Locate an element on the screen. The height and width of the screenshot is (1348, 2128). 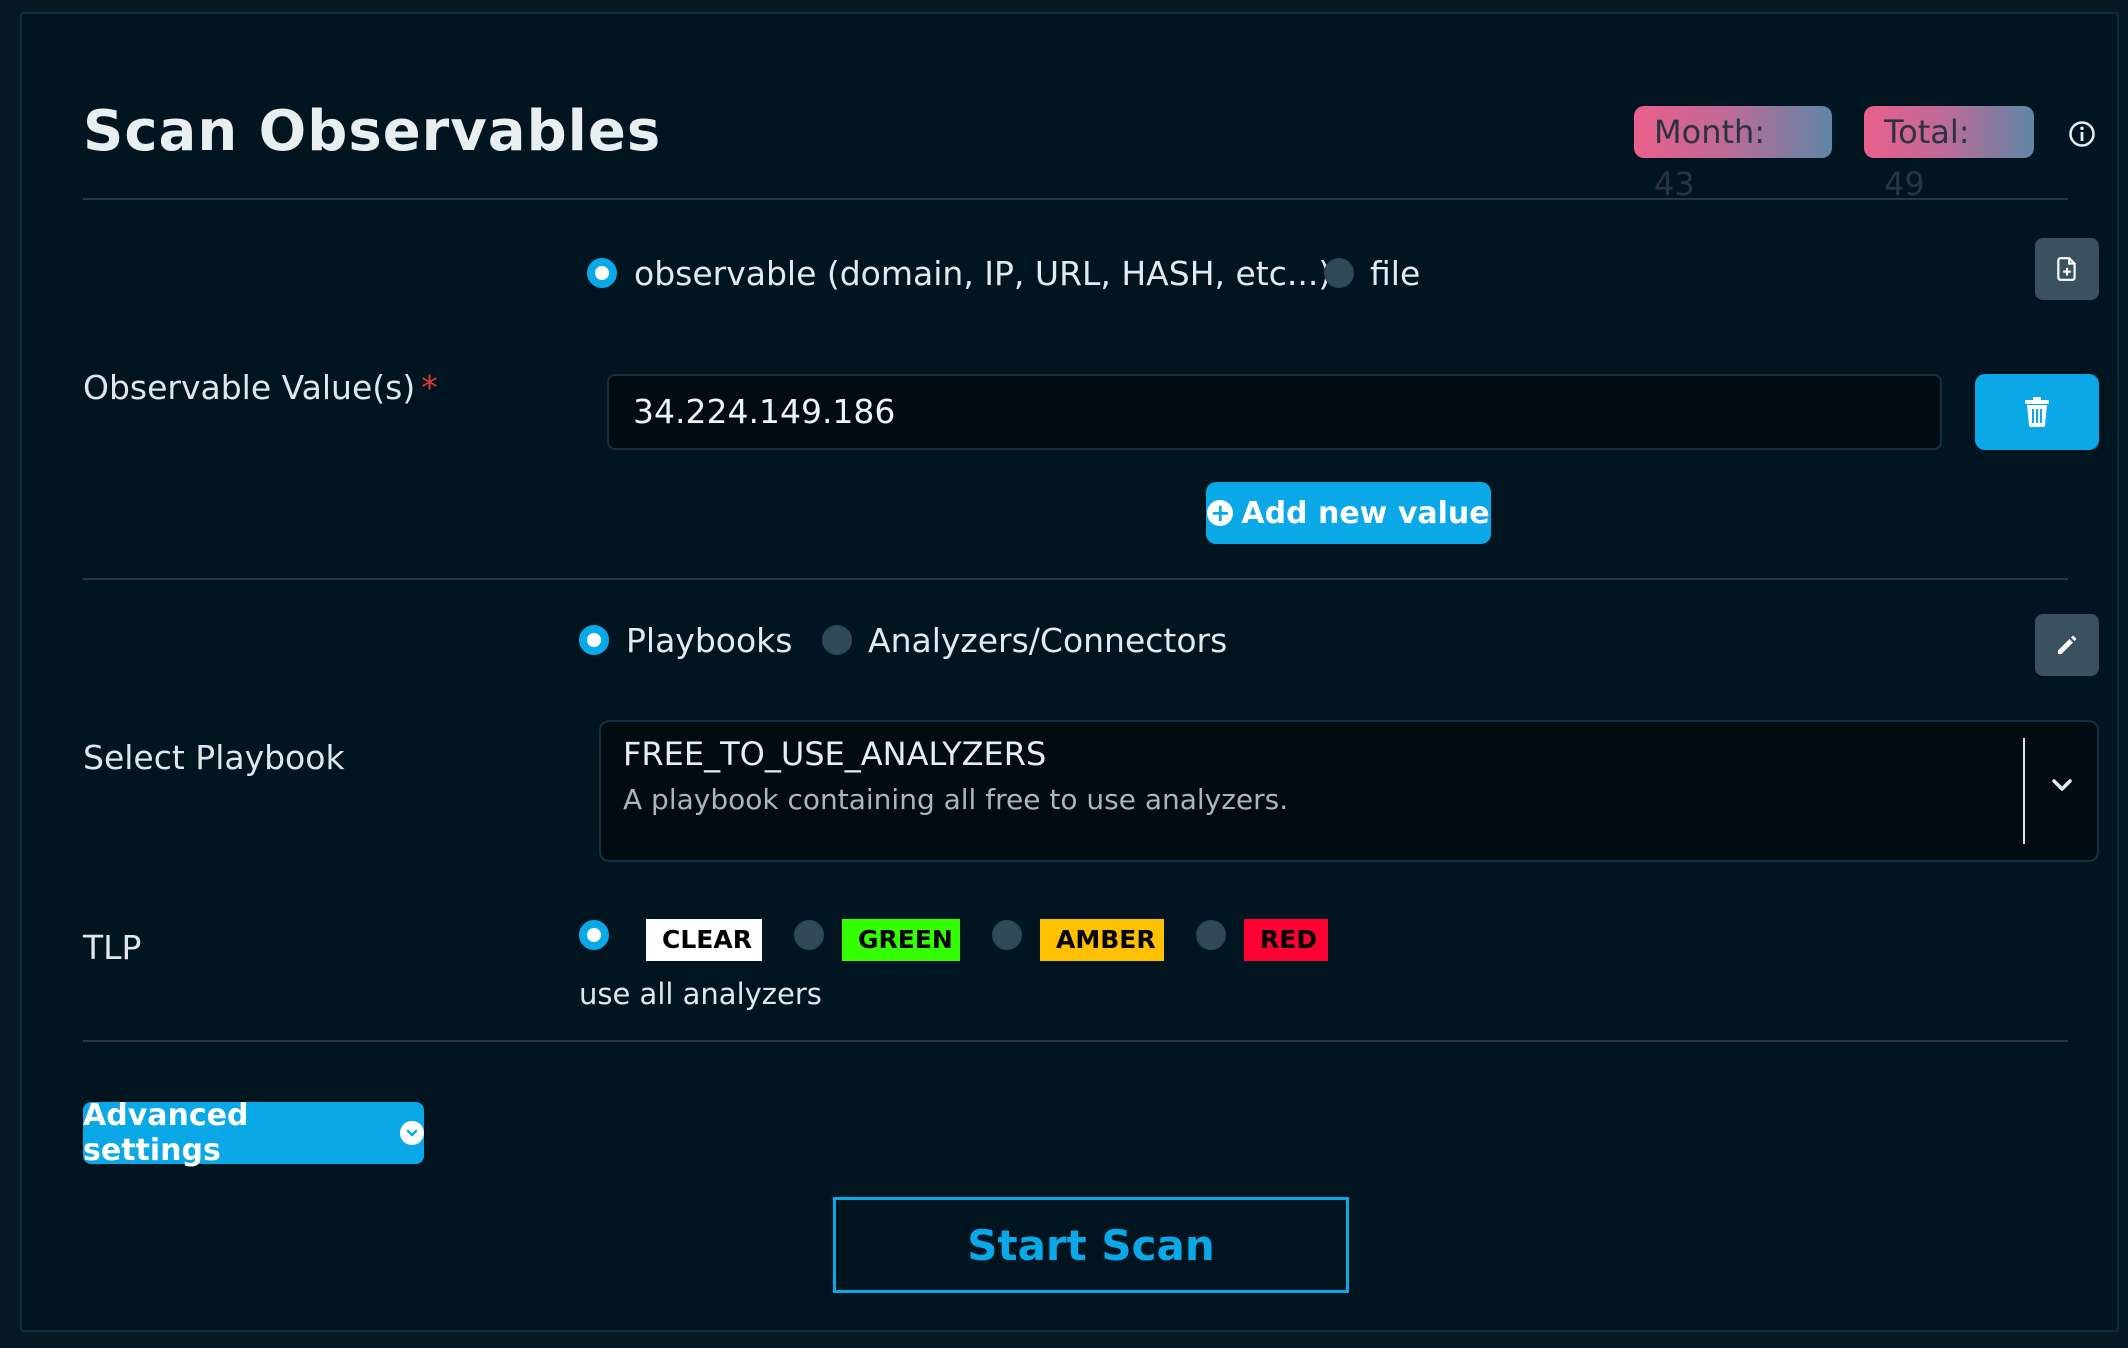
tlp-amber-tag: AMBER is located at coordinates (1102, 940).